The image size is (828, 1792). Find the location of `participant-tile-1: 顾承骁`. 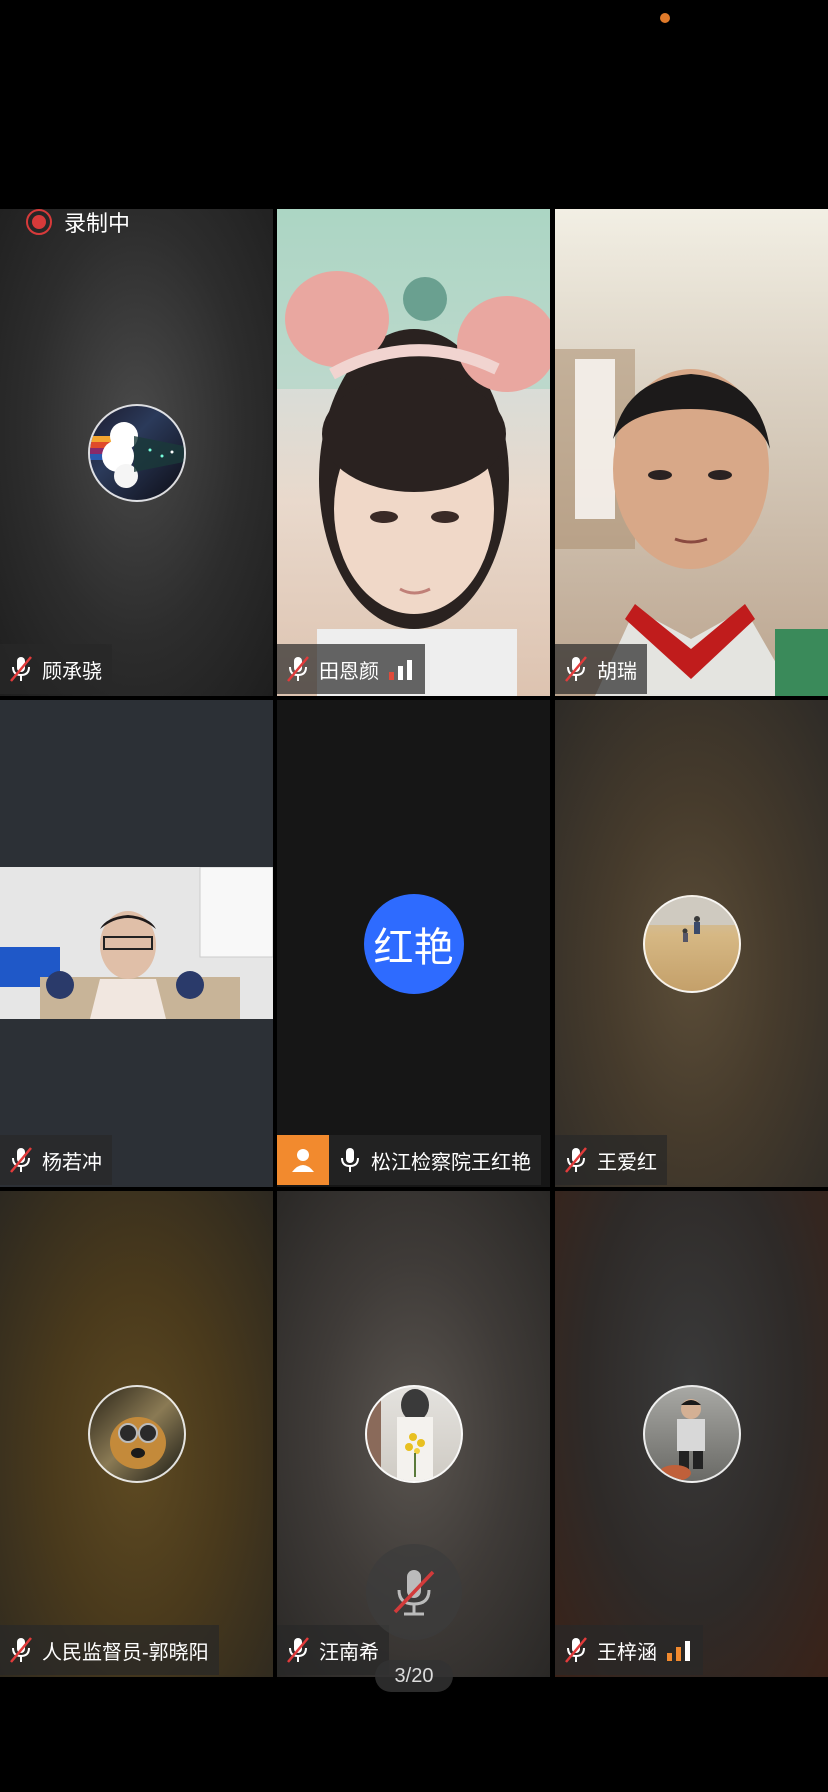

participant-tile-1: 顾承骁 is located at coordinates (136, 452).